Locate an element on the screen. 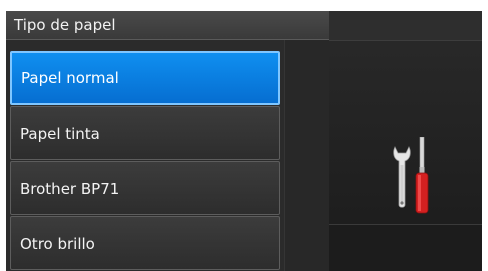 The width and height of the screenshot is (488, 271). scroll-area is located at coordinates (307, 155).